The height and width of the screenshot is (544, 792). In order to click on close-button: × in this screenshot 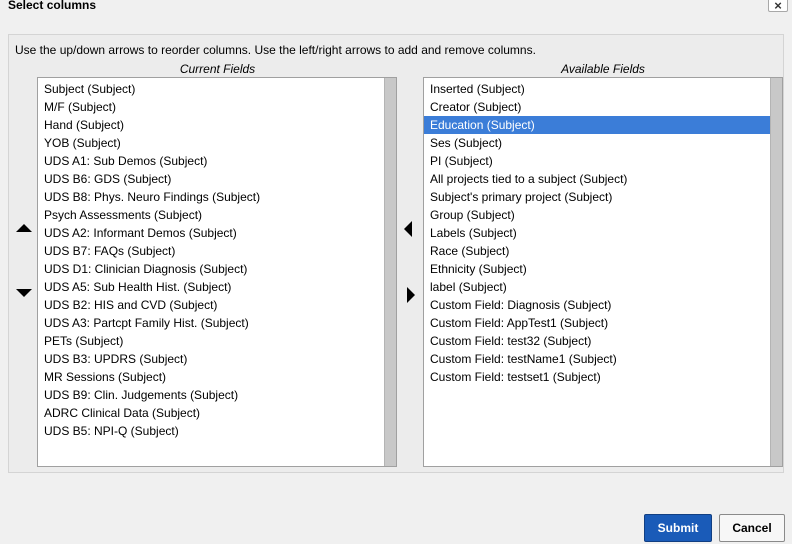, I will do `click(778, 6)`.